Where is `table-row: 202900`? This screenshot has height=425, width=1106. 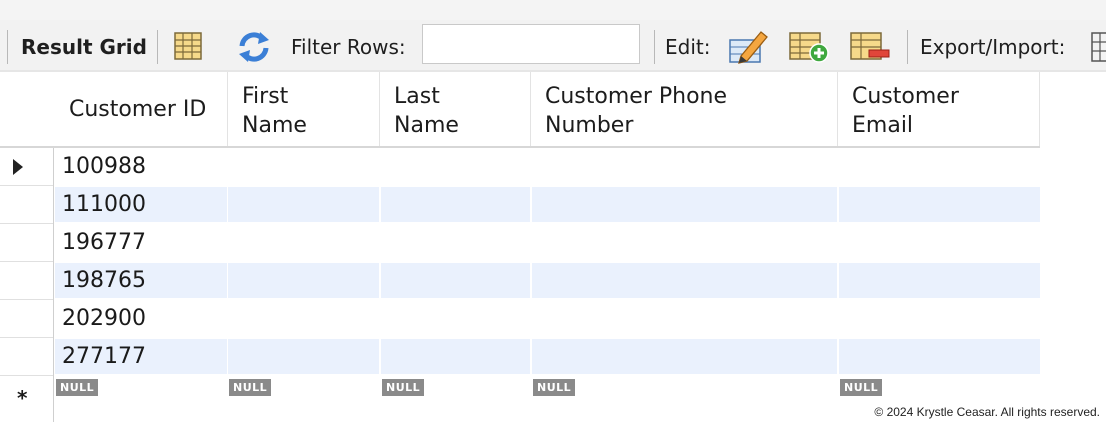 table-row: 202900 is located at coordinates (547, 320).